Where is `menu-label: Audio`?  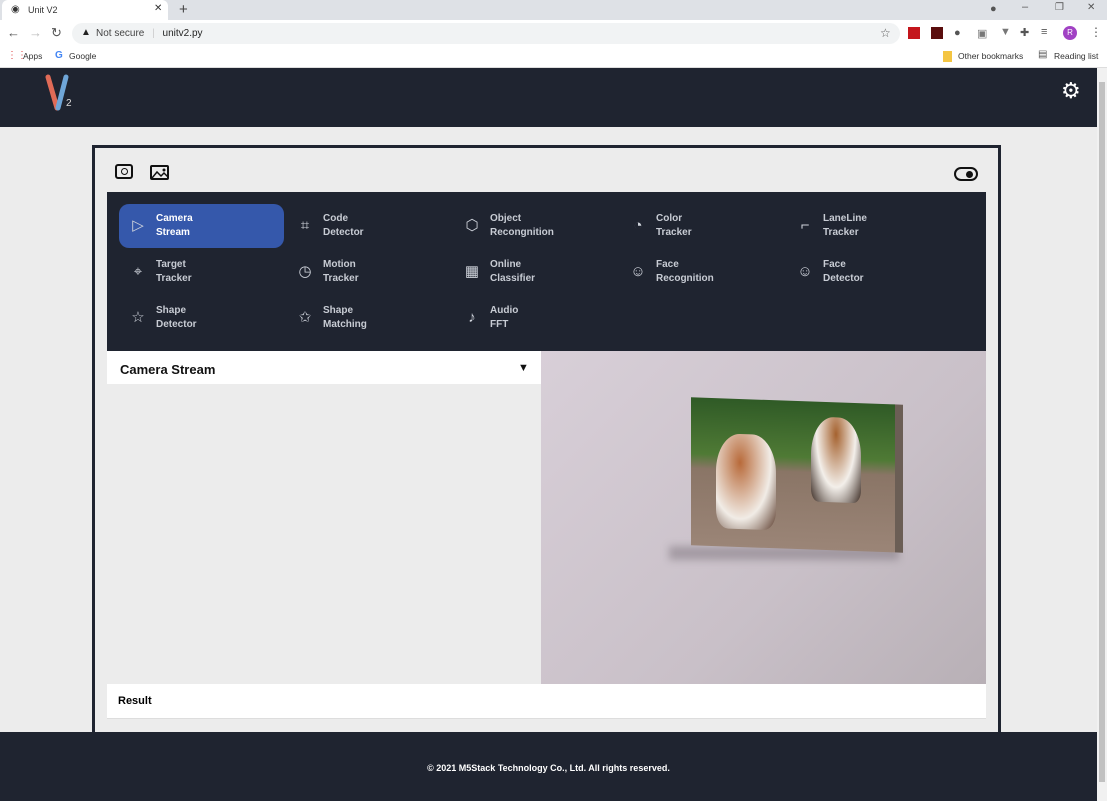
menu-label: Audio is located at coordinates (504, 310).